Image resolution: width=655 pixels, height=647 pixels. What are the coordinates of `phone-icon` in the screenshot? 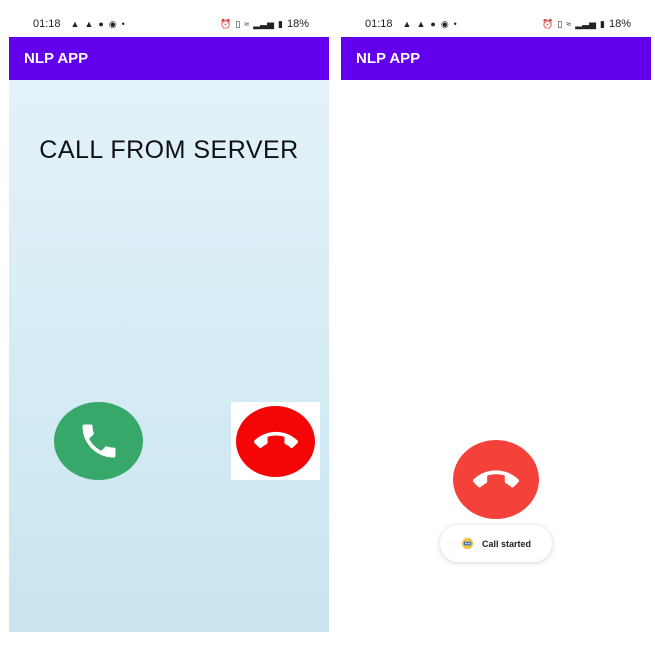 It's located at (98, 441).